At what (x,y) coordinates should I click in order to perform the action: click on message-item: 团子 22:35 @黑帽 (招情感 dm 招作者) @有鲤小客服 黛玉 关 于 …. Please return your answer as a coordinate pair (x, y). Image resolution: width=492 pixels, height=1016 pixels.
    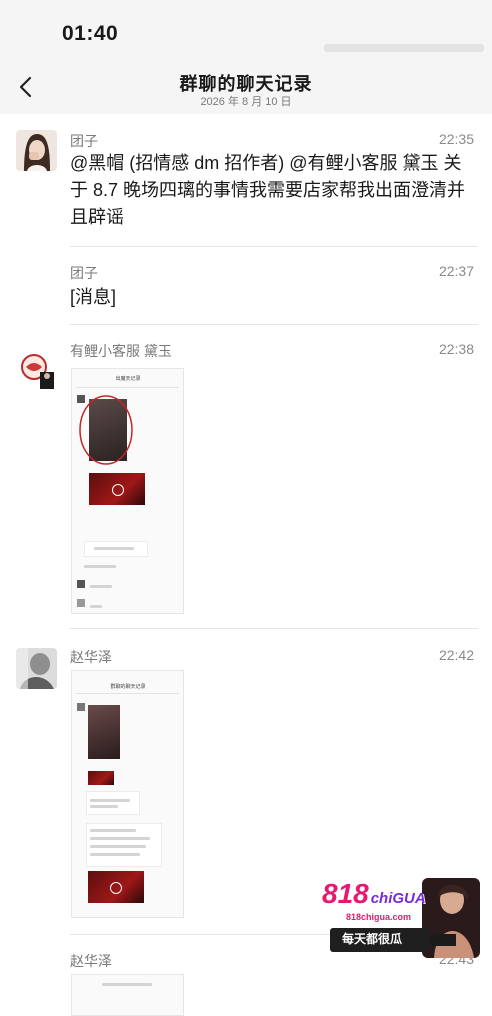
    Looking at the image, I should click on (246, 190).